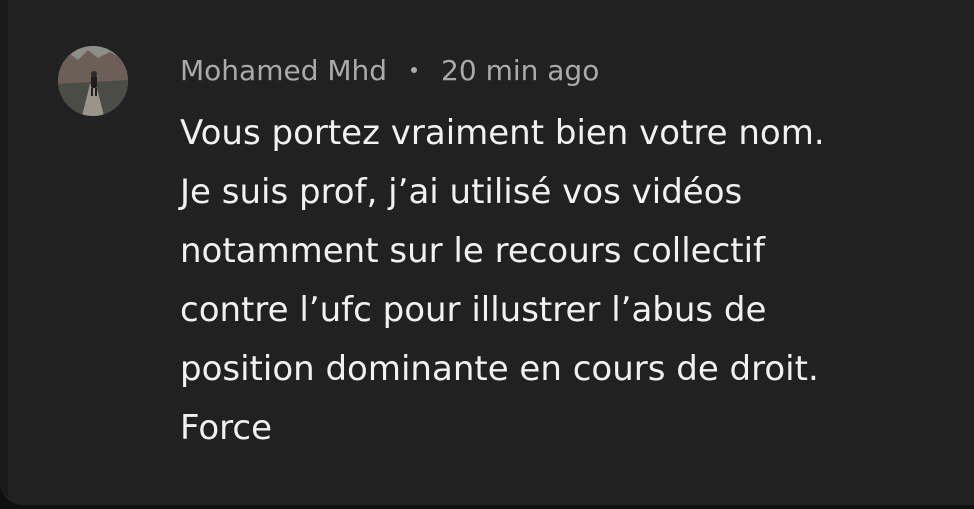 This screenshot has width=974, height=509. I want to click on separator-dot, so click(414, 70).